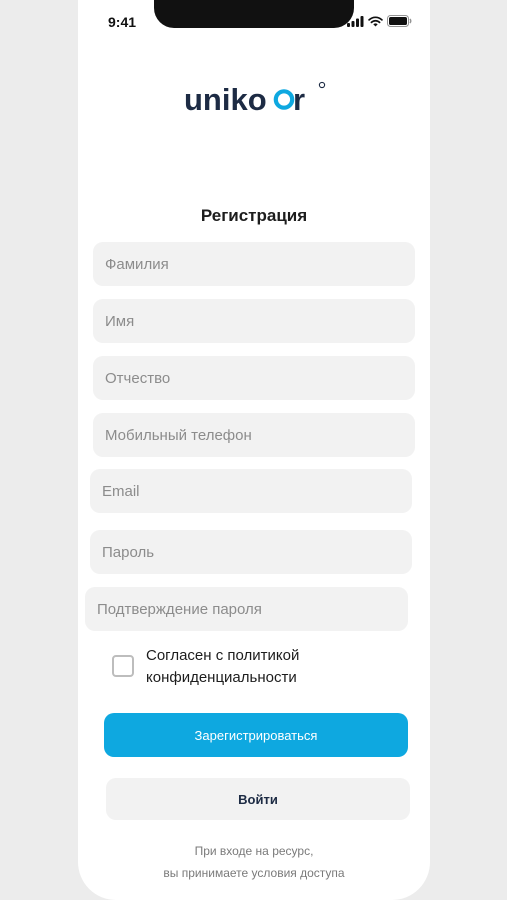 This screenshot has height=900, width=507. Describe the element at coordinates (254, 873) in the screenshot. I see `terms-notice-line2: вы принимаете условия доступа` at that location.